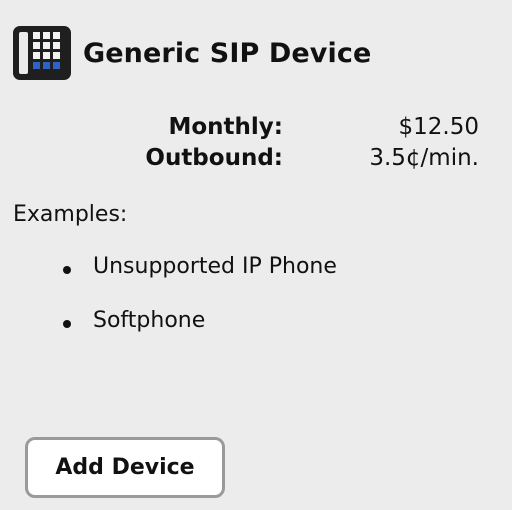  Describe the element at coordinates (225, 127) in the screenshot. I see `monthly-label: Monthly:` at that location.